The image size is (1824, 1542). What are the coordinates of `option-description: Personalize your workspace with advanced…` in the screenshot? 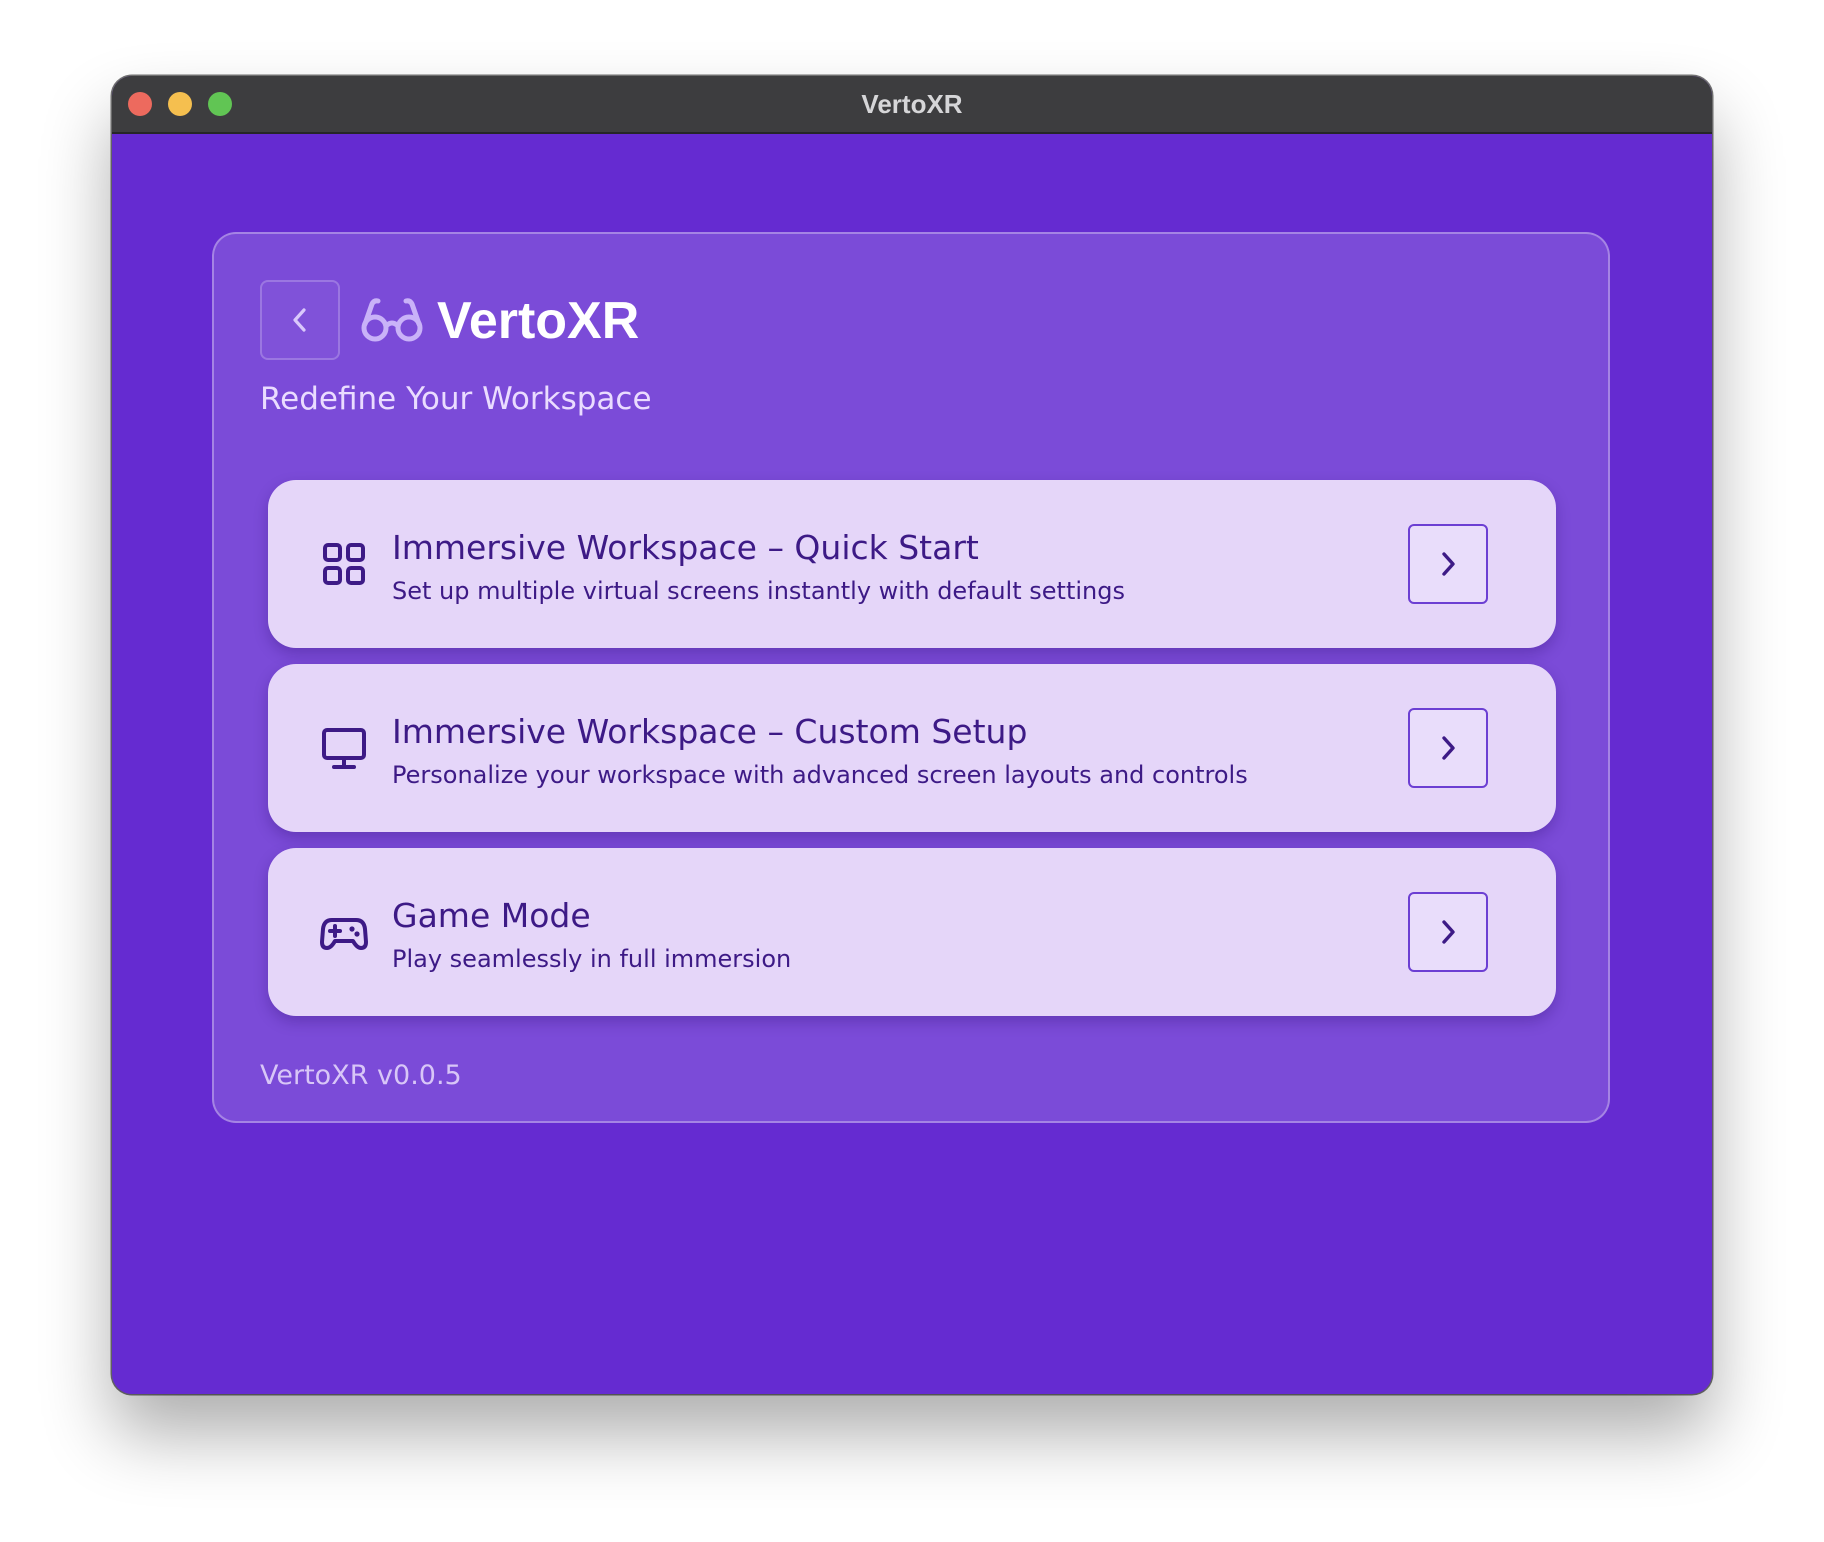 It's located at (820, 775).